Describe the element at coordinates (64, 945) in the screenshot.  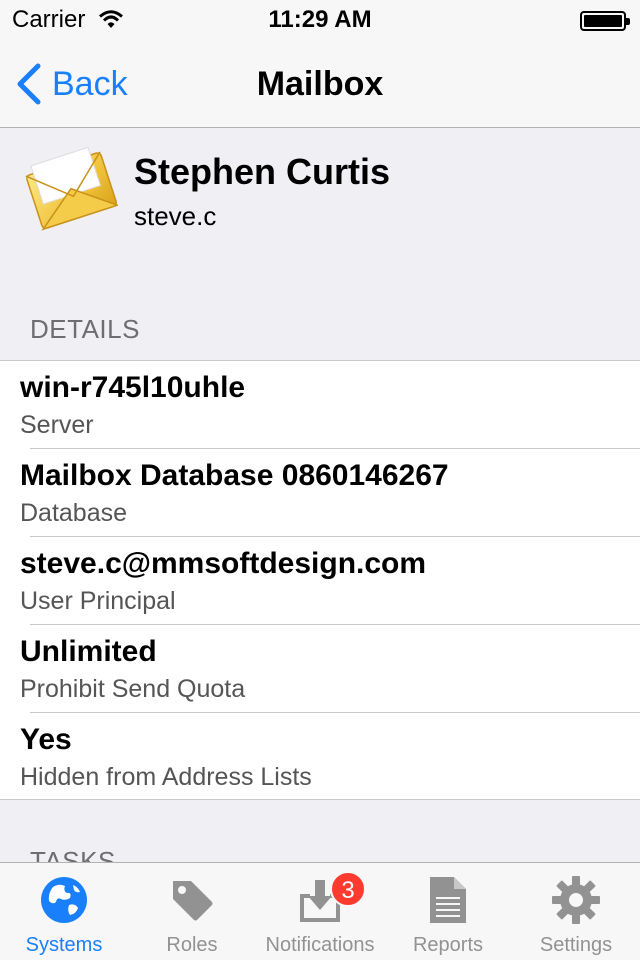
I see `tab-label: Systems` at that location.